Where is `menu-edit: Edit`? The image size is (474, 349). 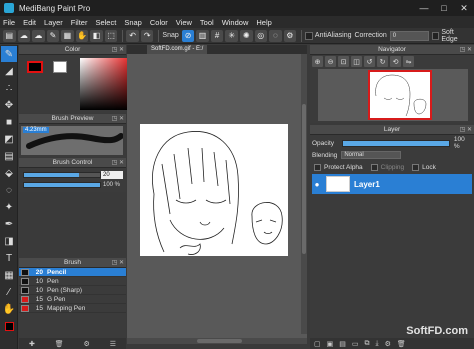 menu-edit: Edit is located at coordinates (29, 22).